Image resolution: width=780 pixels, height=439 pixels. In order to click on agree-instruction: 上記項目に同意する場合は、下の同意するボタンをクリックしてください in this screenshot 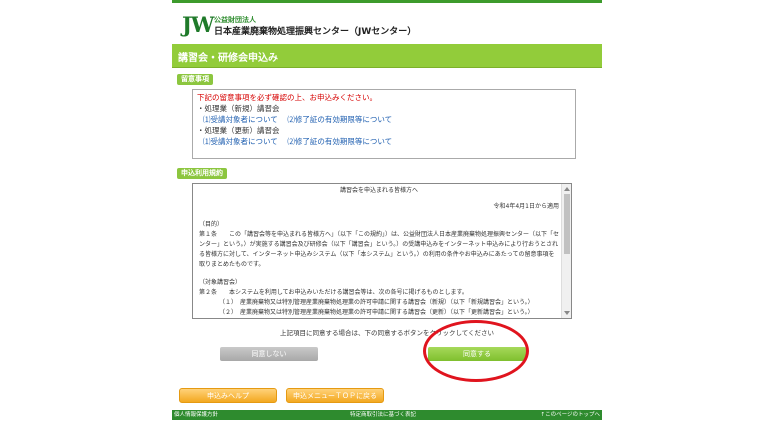, I will do `click(387, 333)`.